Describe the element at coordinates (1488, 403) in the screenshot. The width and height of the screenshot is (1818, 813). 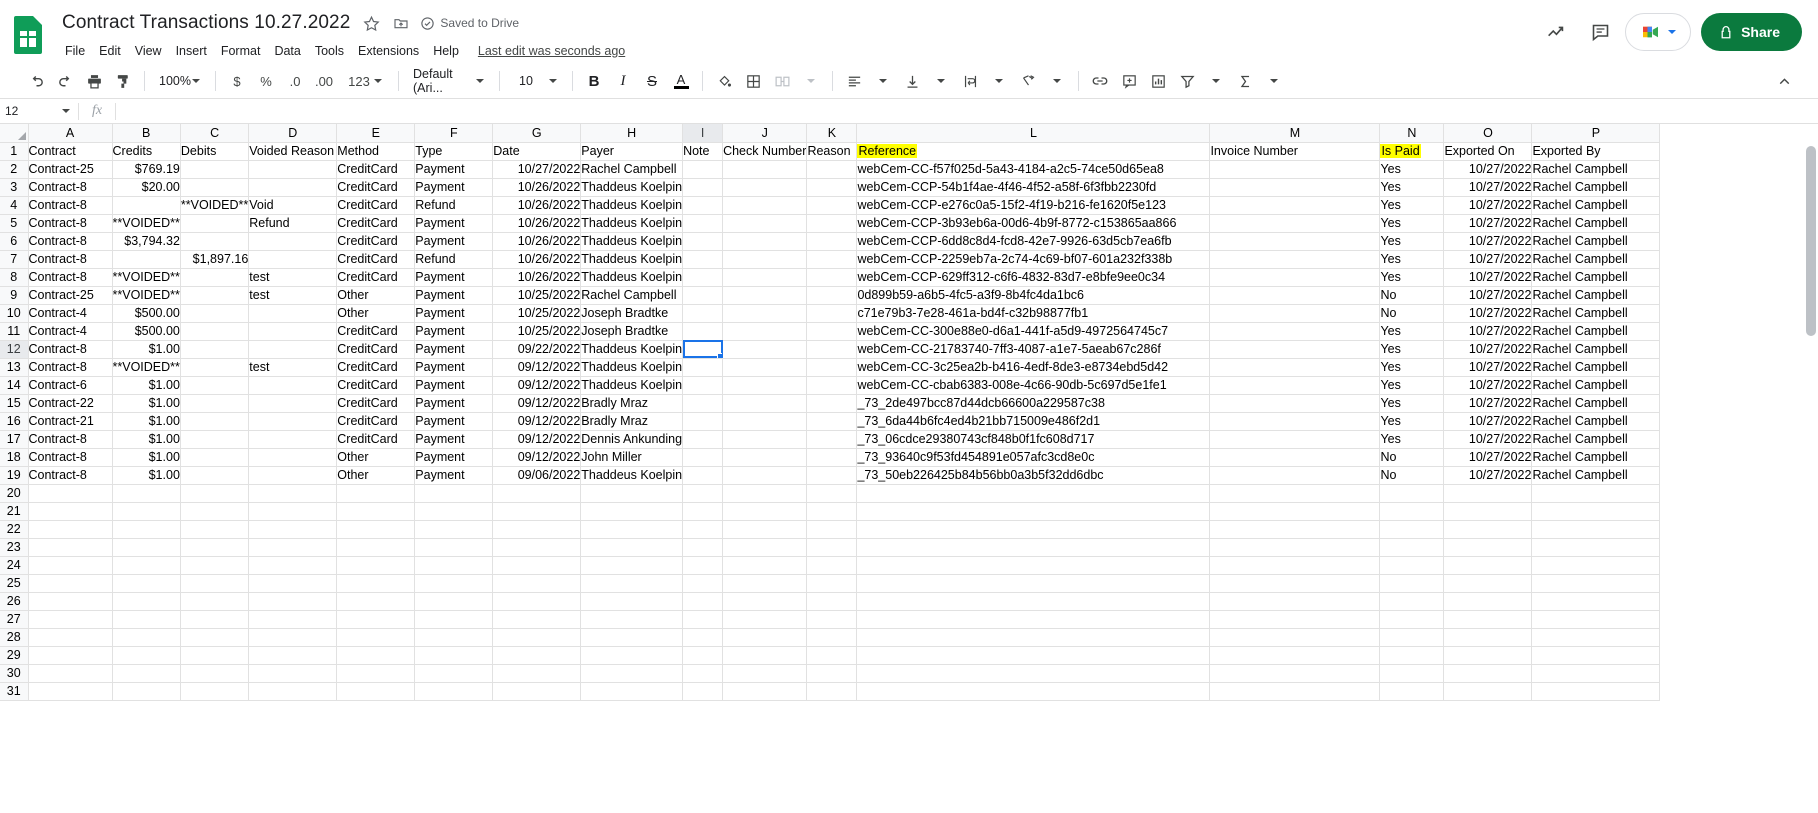
I see `cell-O15: 10/27/2022` at that location.